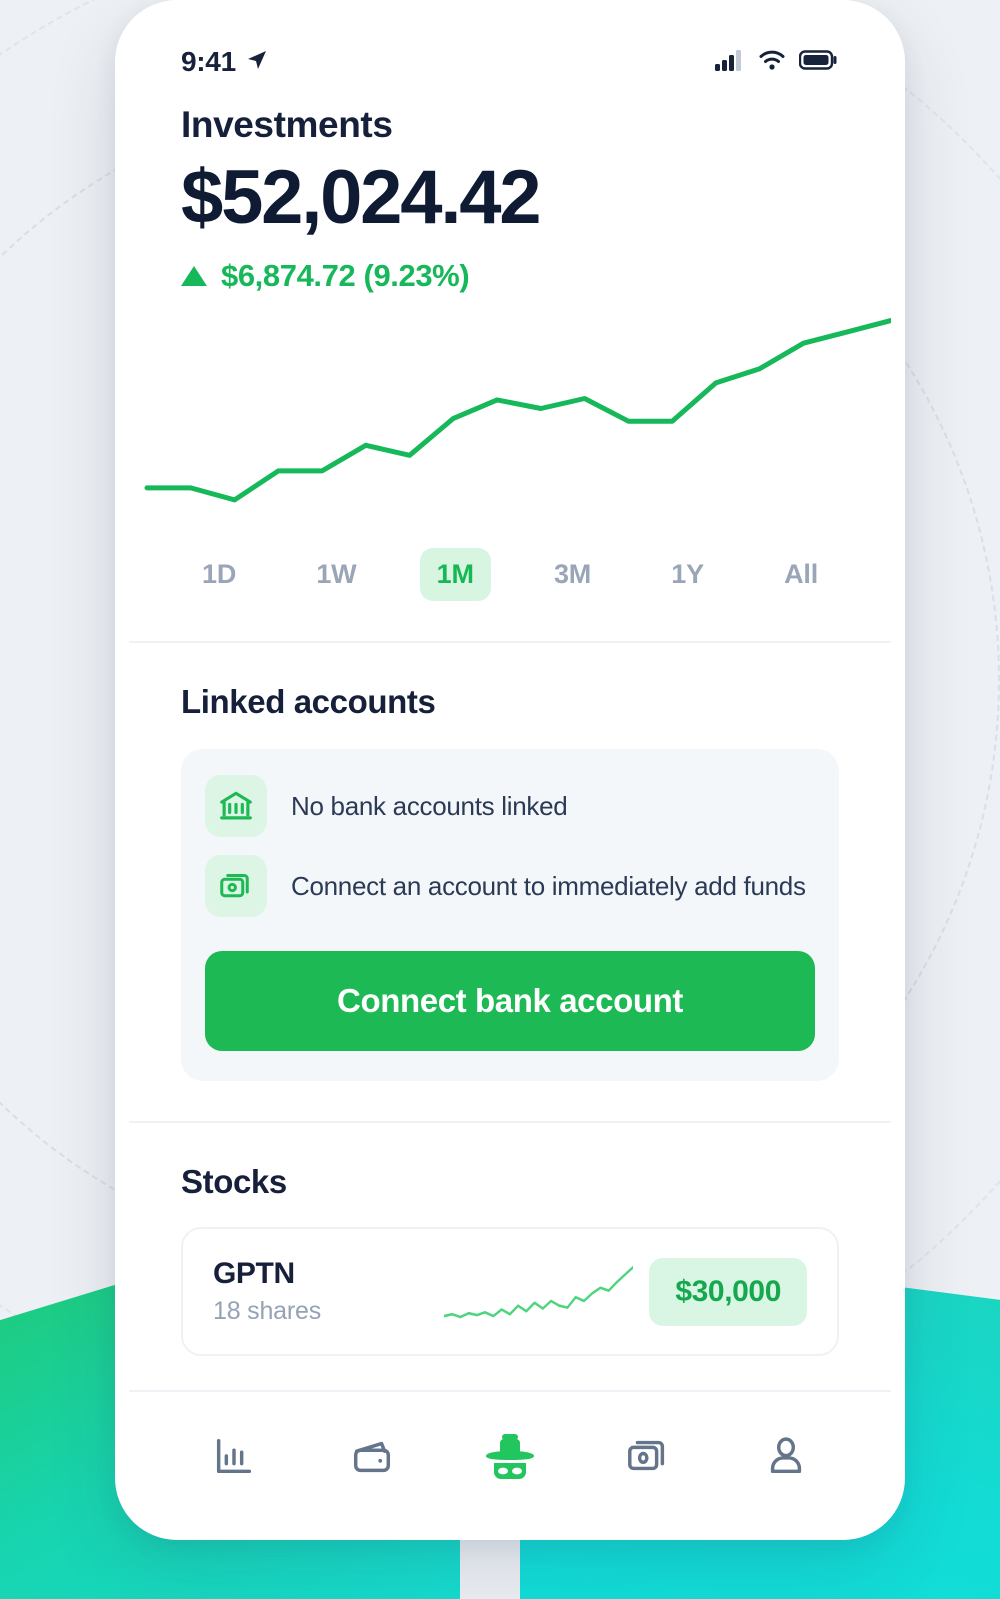  I want to click on battery-full-icon, so click(818, 62).